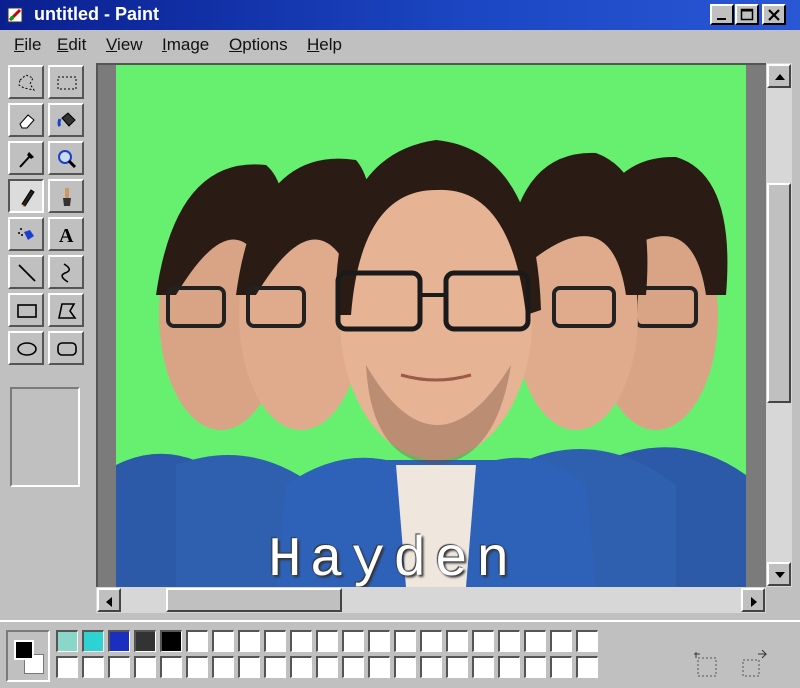  I want to click on minimize-icon, so click(721, 19).